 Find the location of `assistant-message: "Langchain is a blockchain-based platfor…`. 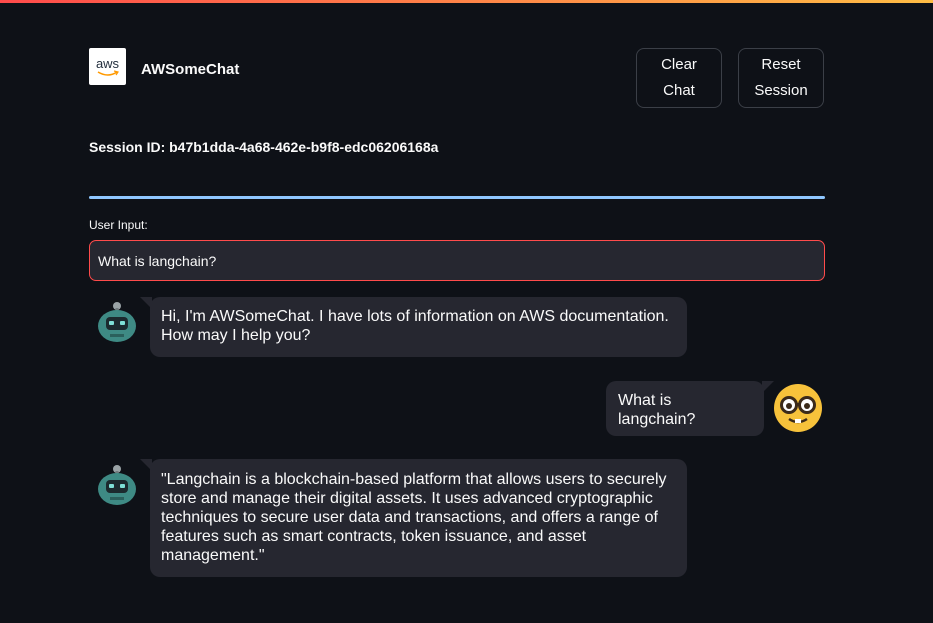

assistant-message: "Langchain is a blockchain-based platfor… is located at coordinates (413, 518).